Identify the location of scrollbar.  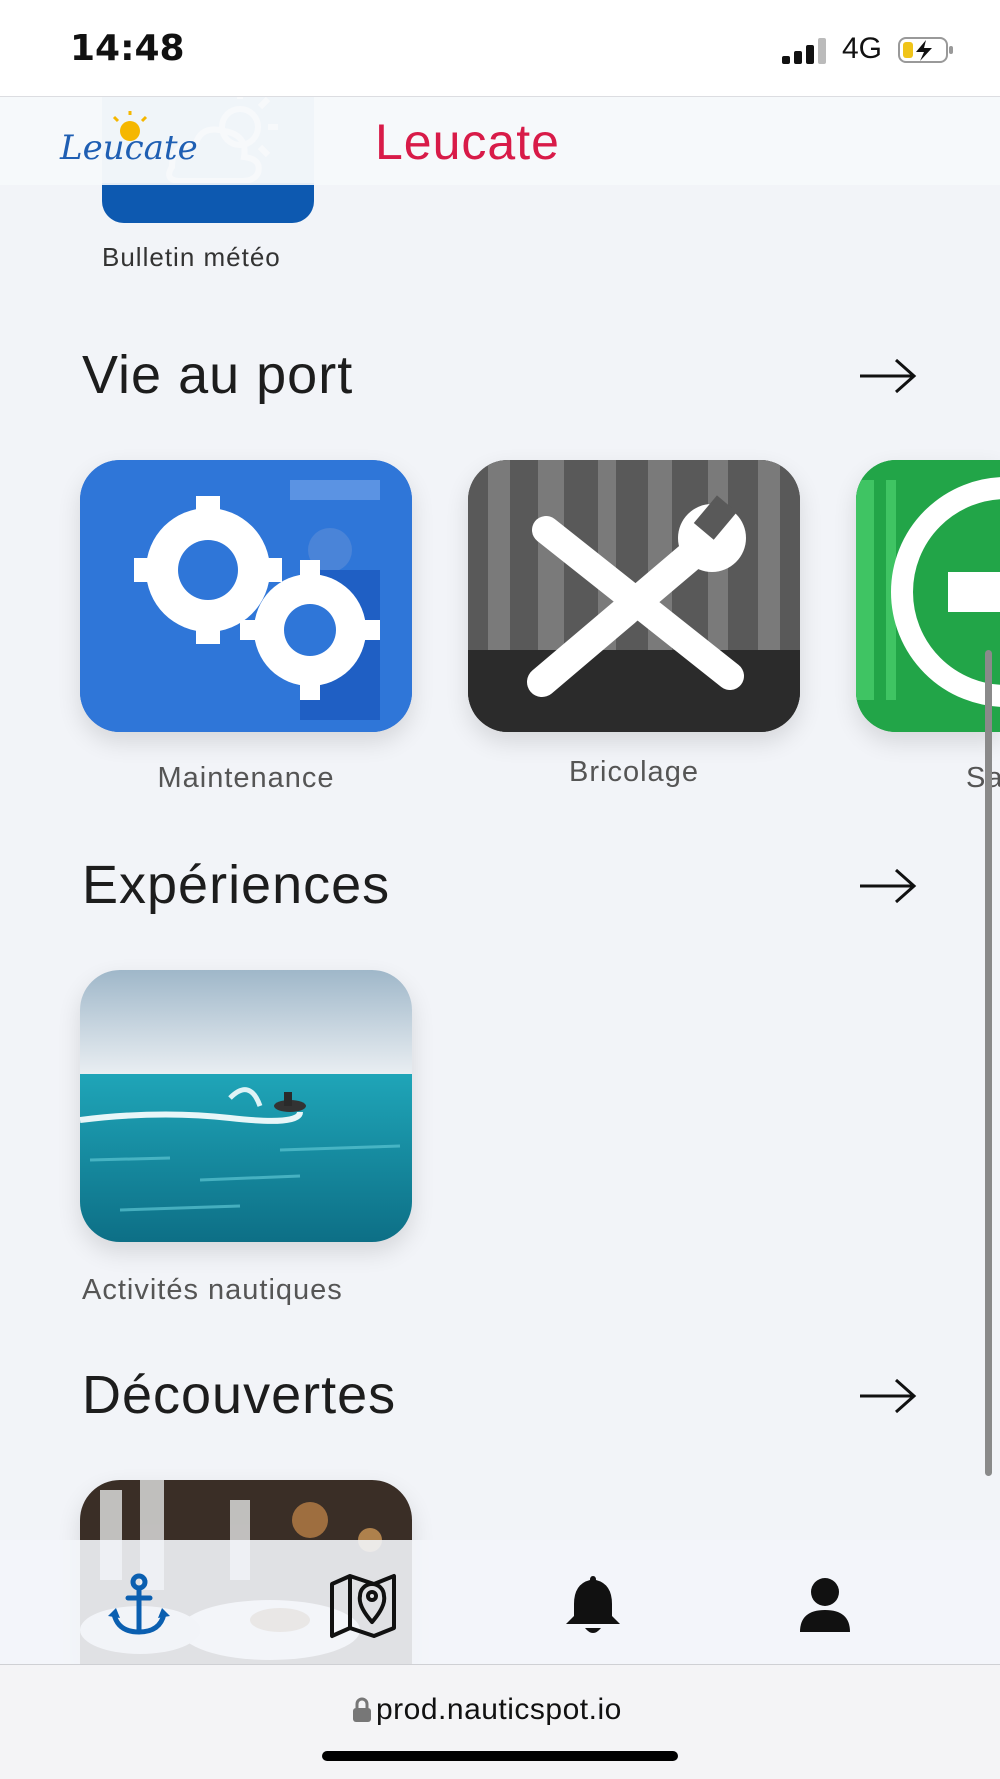
(988, 1063).